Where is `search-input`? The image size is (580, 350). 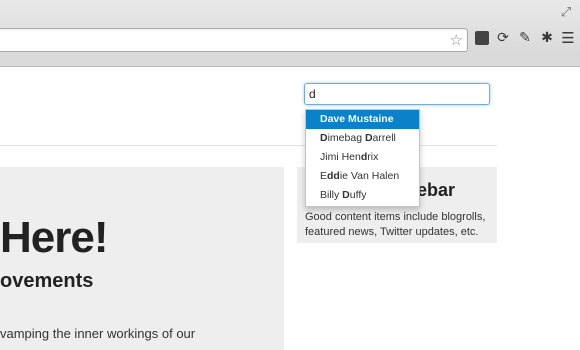 search-input is located at coordinates (397, 94).